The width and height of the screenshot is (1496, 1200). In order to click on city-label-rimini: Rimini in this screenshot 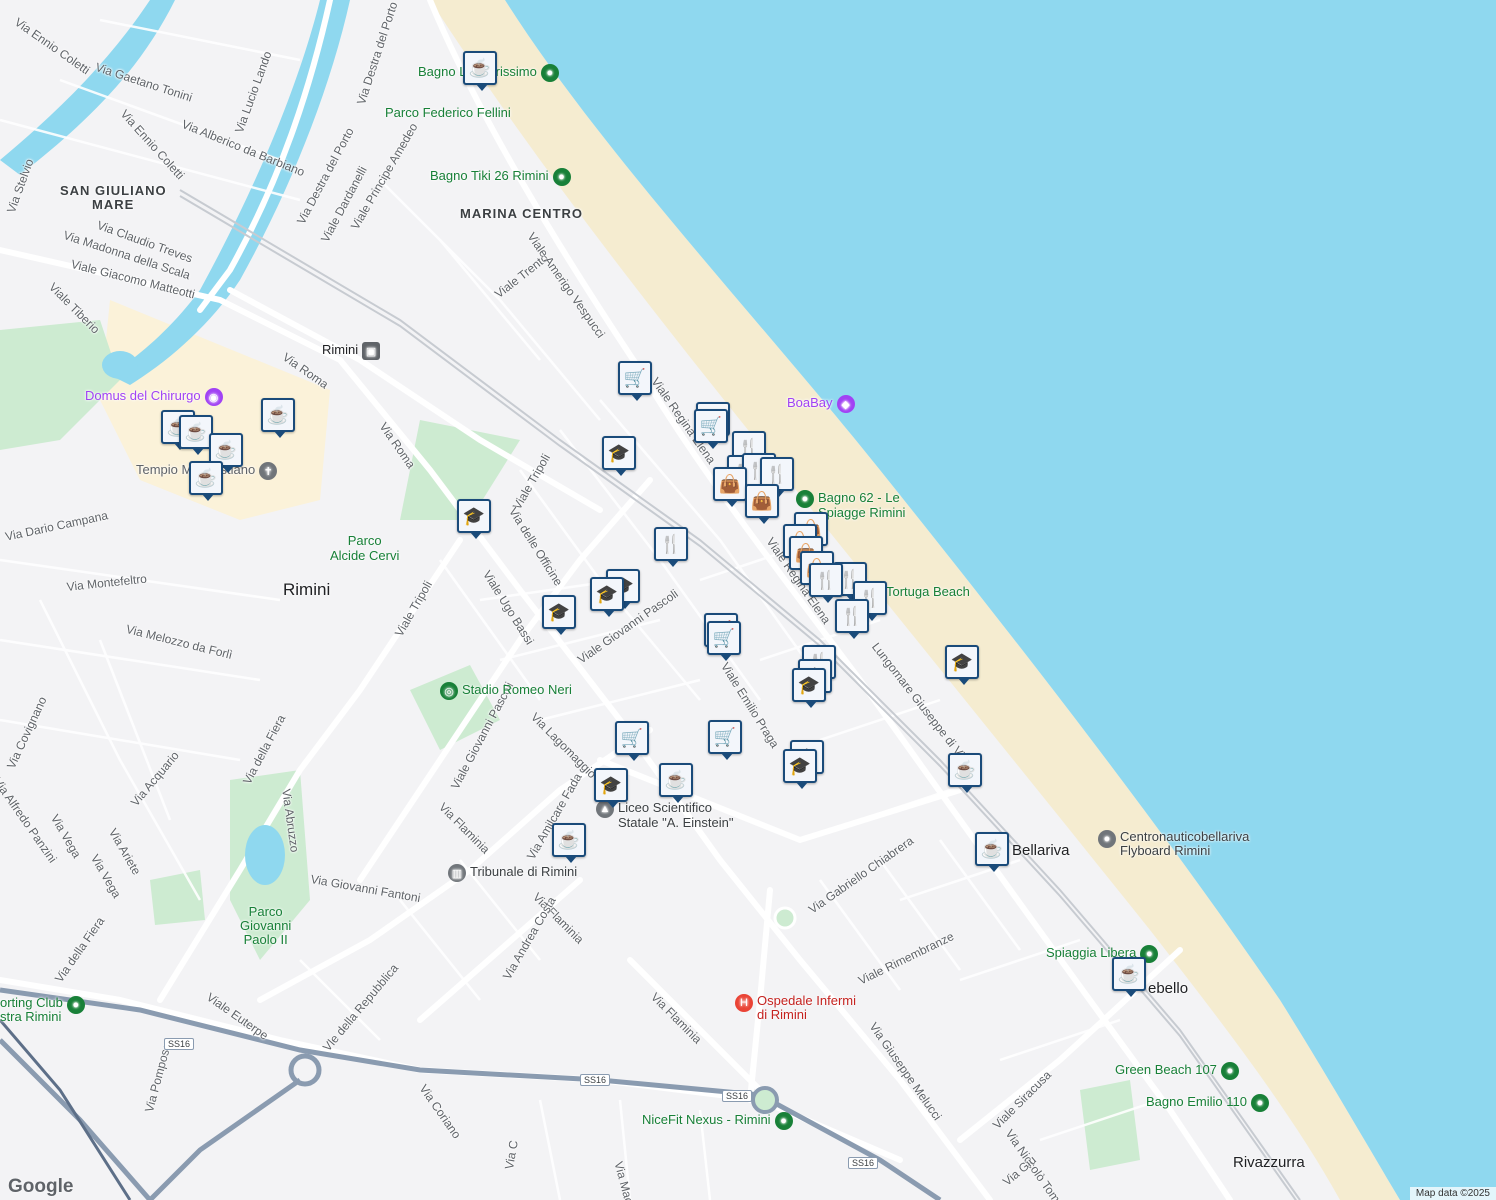, I will do `click(307, 589)`.